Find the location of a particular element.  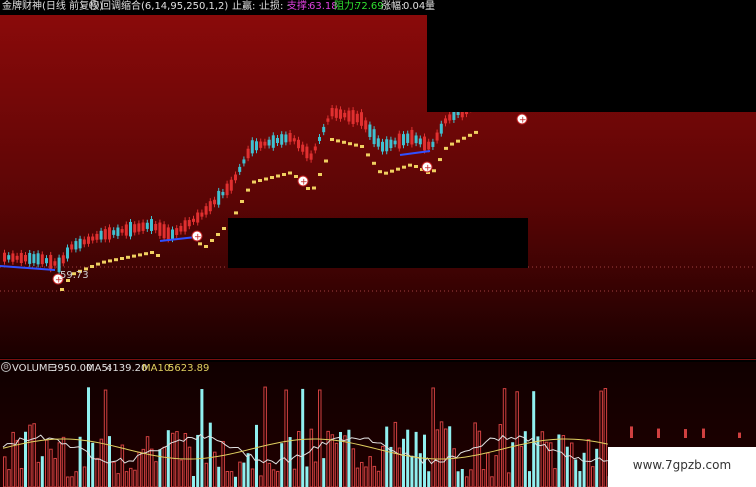

occlusion-box-top-right is located at coordinates (591, 63).